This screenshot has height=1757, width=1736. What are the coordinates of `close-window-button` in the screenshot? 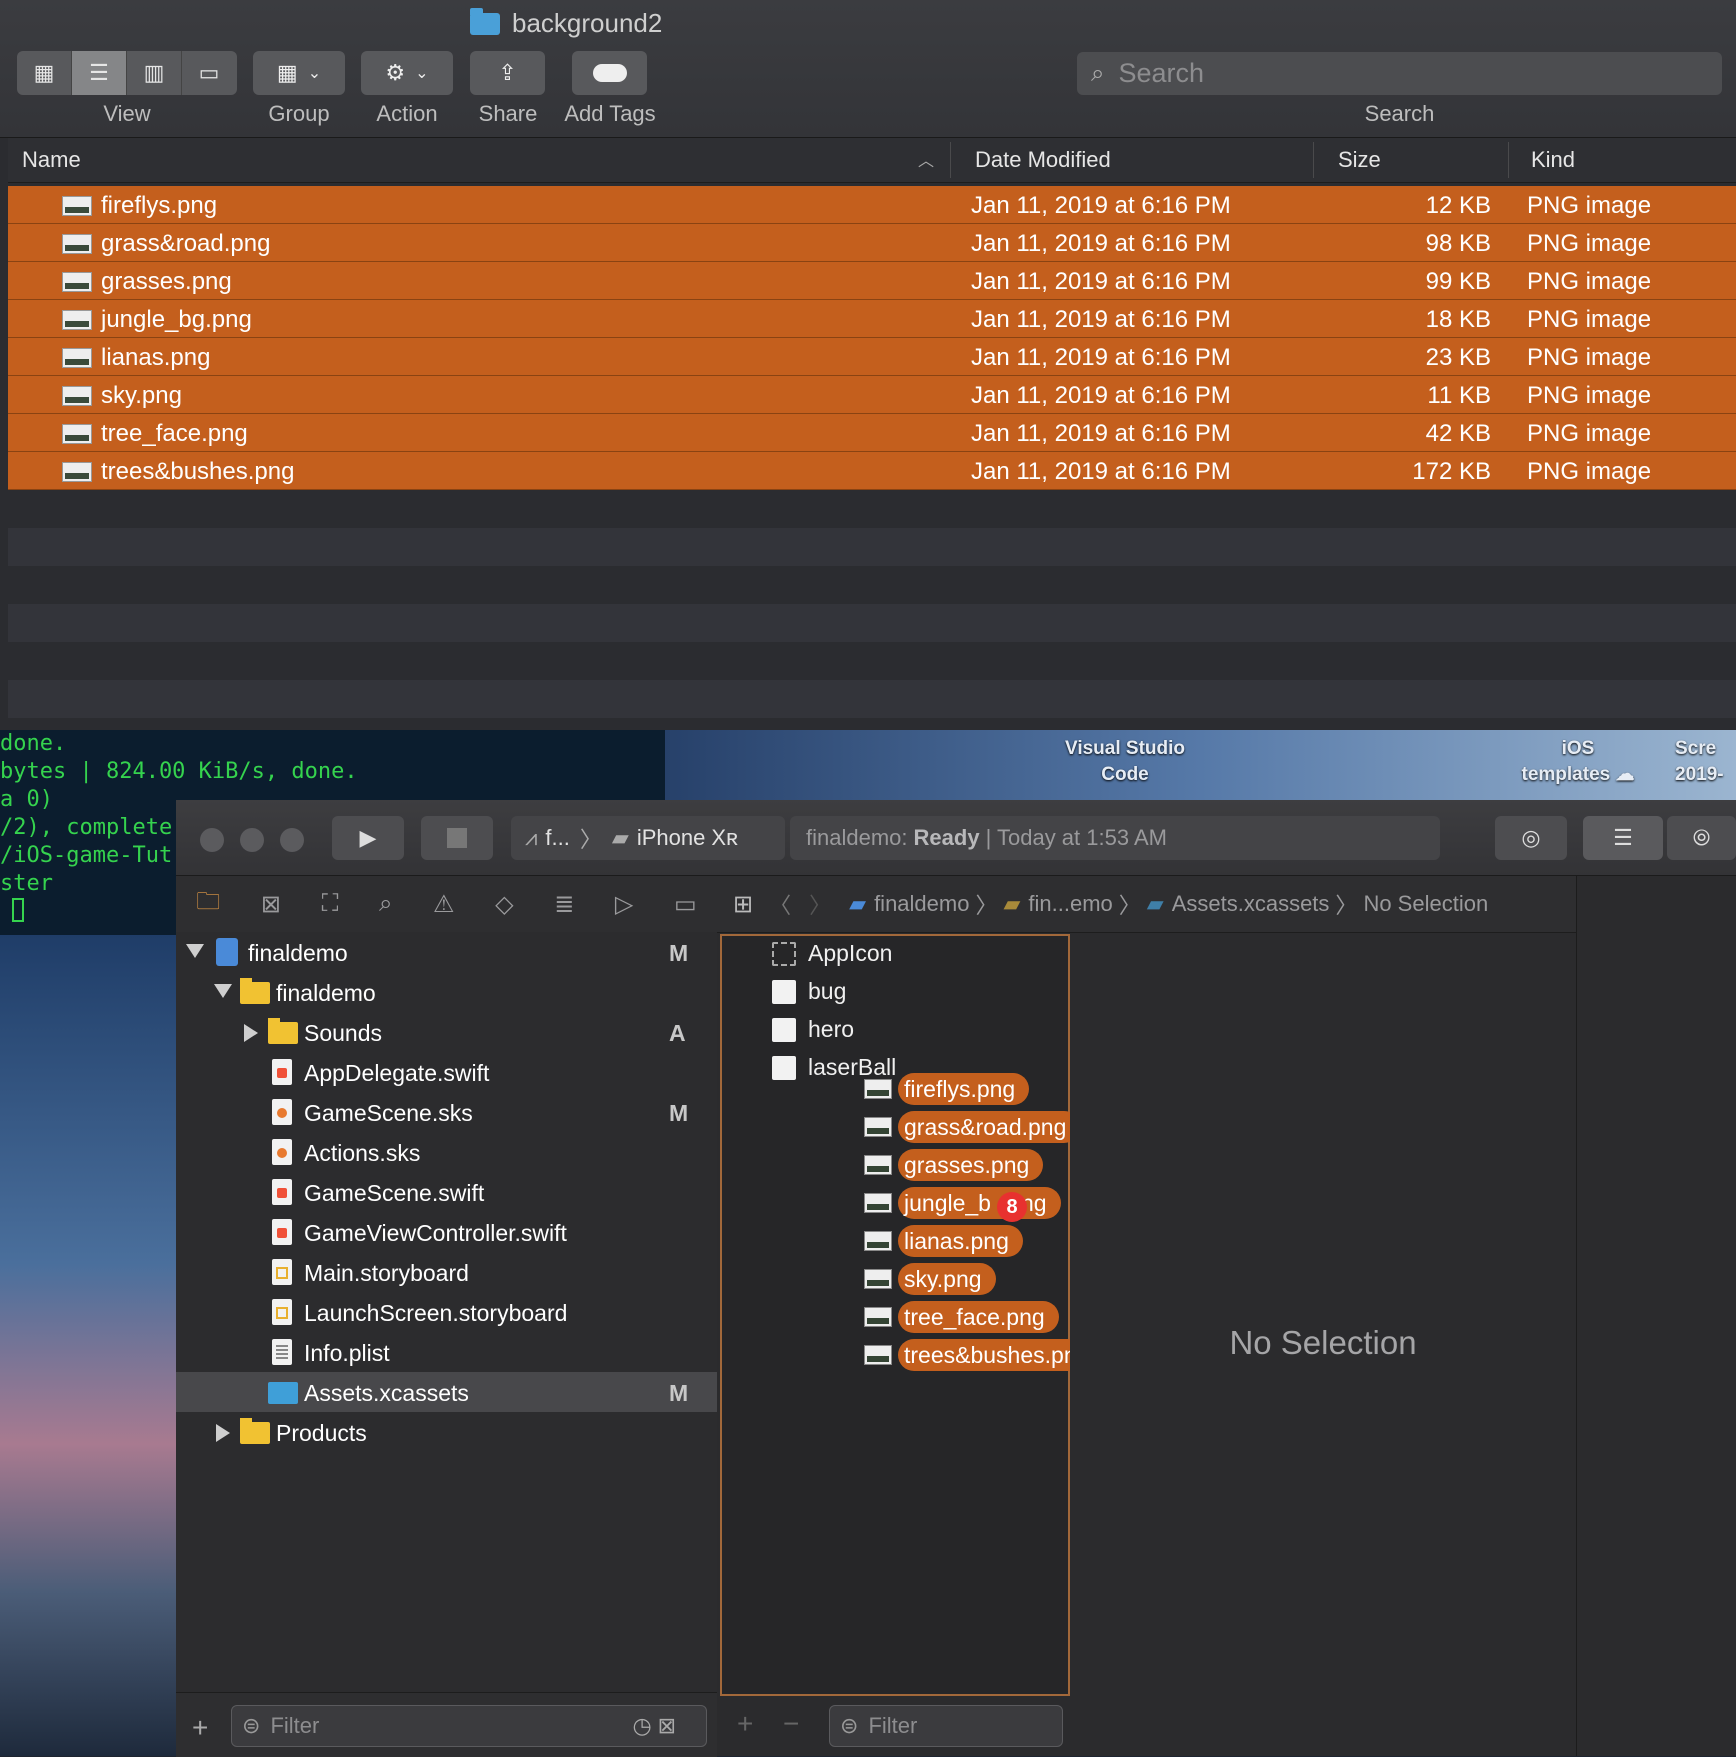 It's located at (212, 840).